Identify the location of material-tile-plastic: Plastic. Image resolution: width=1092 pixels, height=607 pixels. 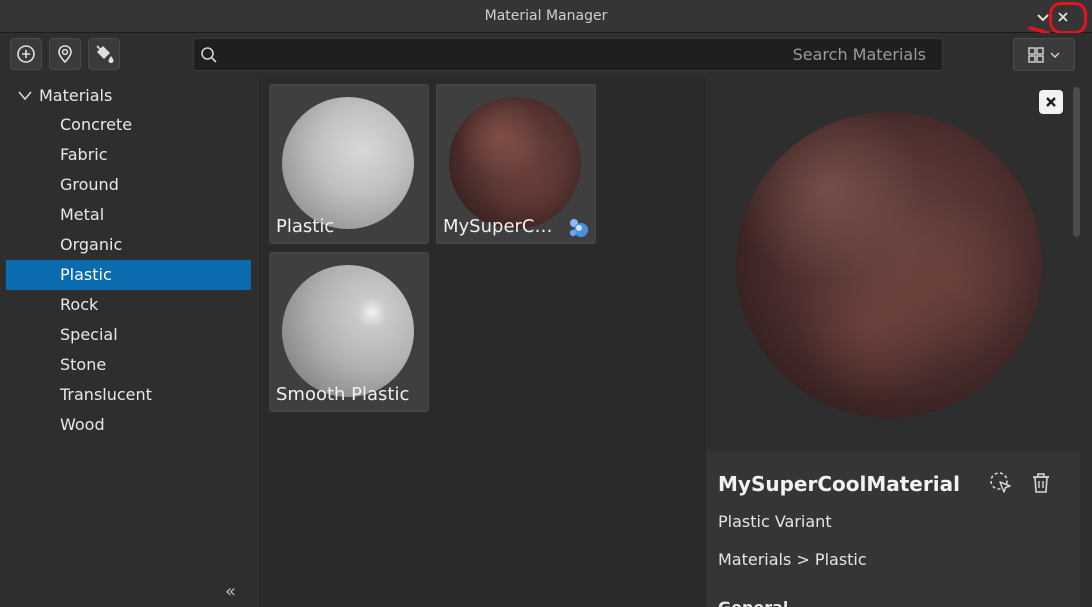
(349, 164).